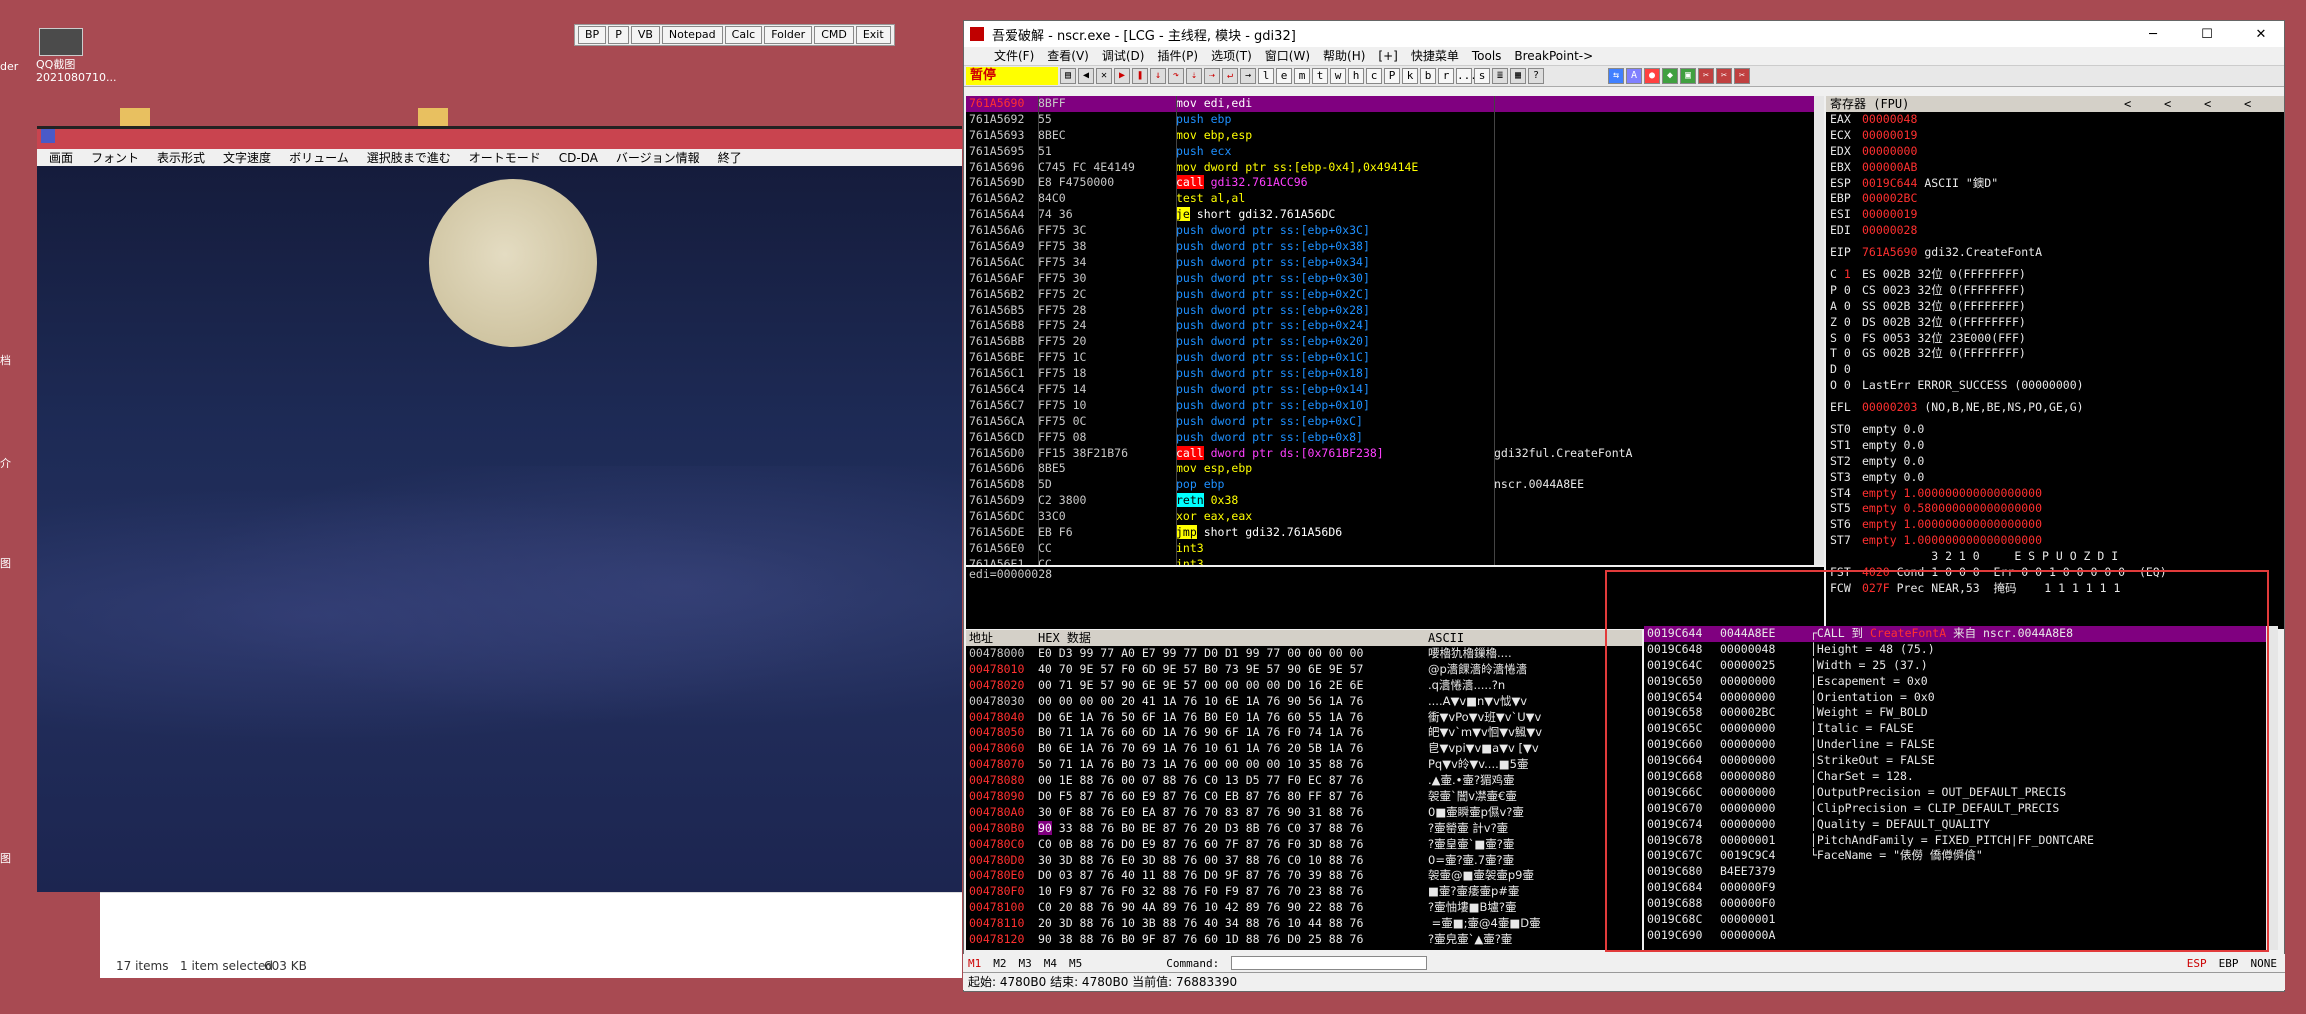 This screenshot has width=2306, height=1014. Describe the element at coordinates (1025, 963) in the screenshot. I see `cmd-tab-m3: M3` at that location.